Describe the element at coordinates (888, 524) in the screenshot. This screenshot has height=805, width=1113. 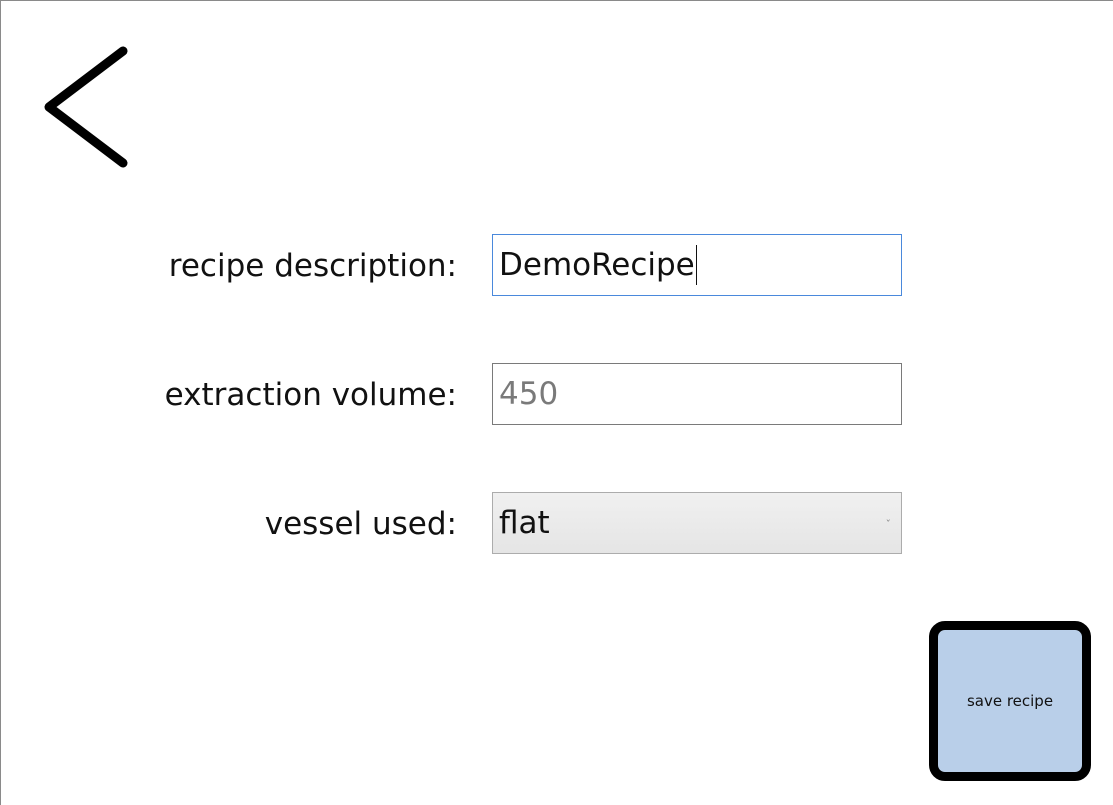
I see `chevron-down-icon: ˇ` at that location.